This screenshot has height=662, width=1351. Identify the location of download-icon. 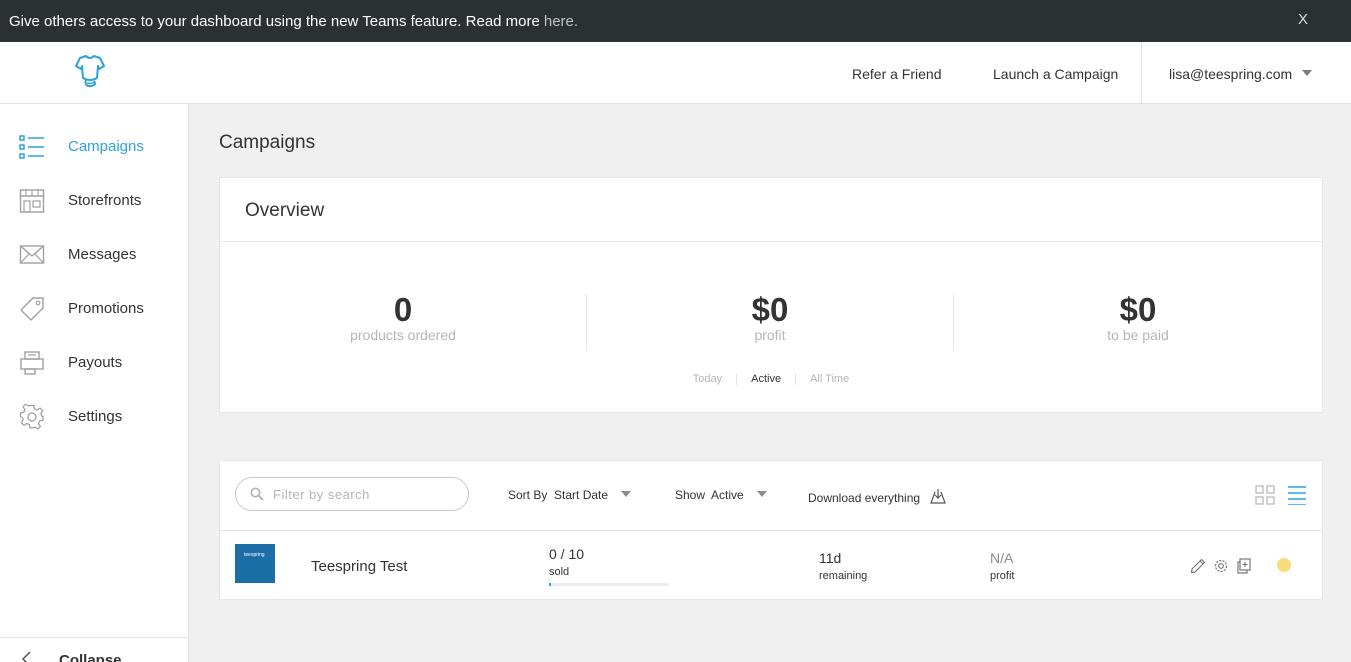
(938, 496).